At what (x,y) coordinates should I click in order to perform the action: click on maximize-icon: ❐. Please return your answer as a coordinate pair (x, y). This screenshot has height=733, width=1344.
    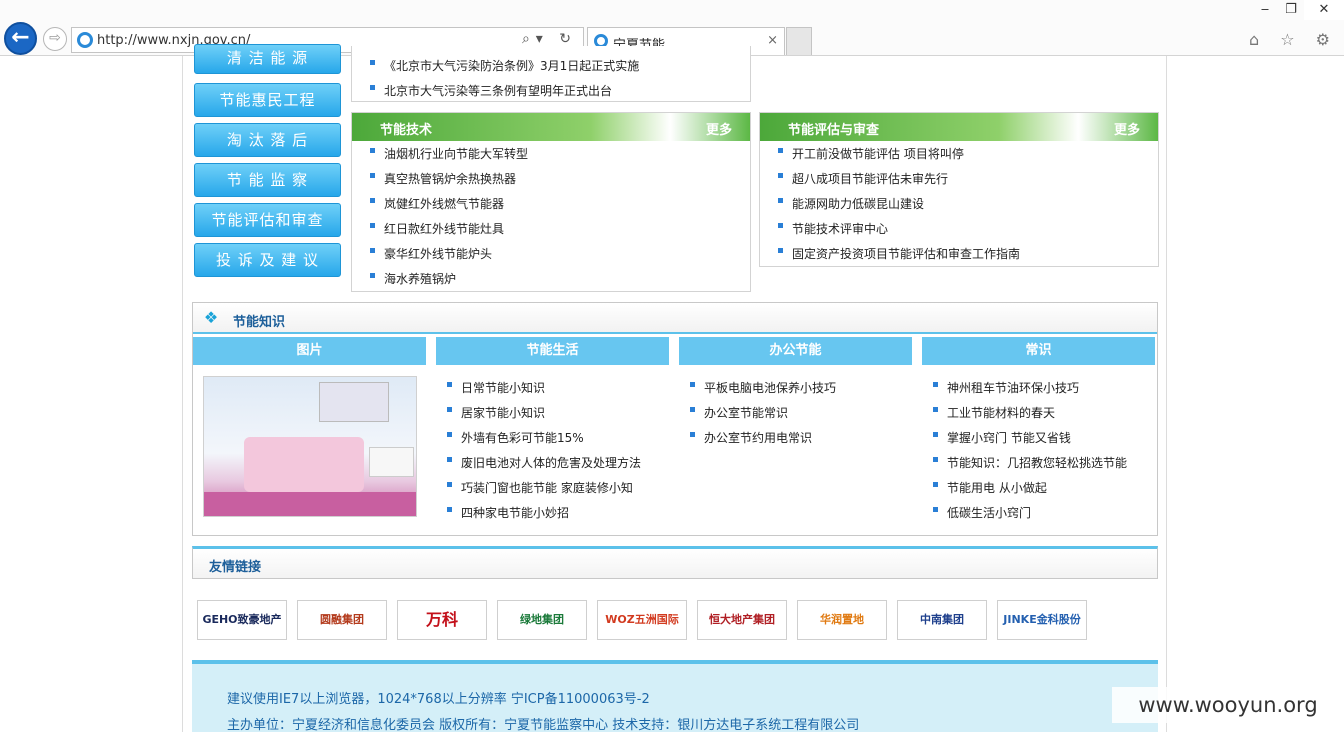
    Looking at the image, I should click on (1291, 10).